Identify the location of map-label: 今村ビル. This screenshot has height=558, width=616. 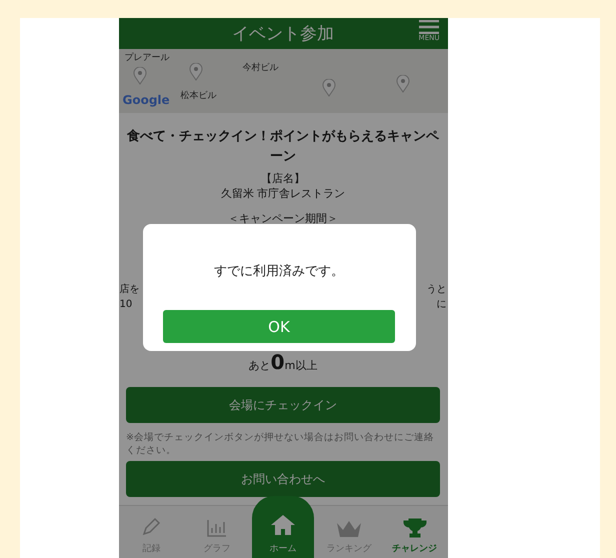
(260, 68).